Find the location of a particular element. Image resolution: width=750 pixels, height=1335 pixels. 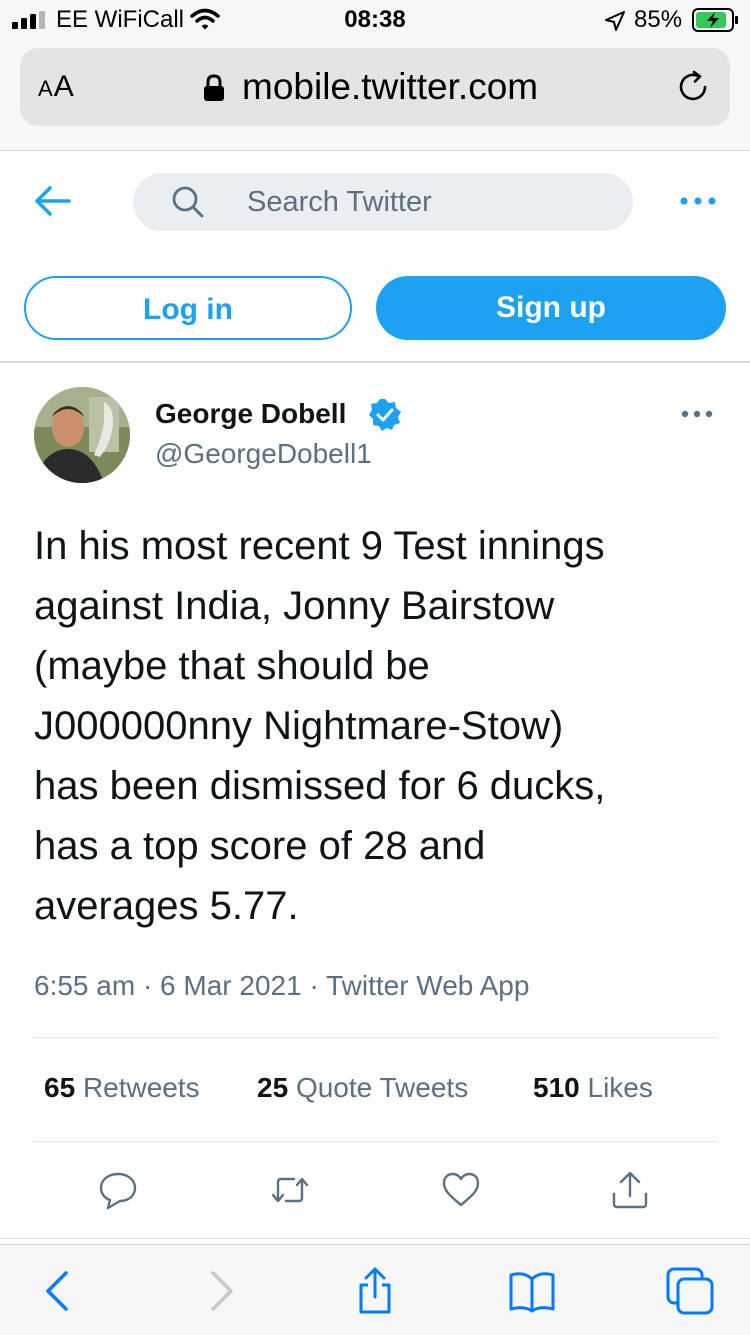

browser-url-area: AA mobile.twitter.com is located at coordinates (375, 95).